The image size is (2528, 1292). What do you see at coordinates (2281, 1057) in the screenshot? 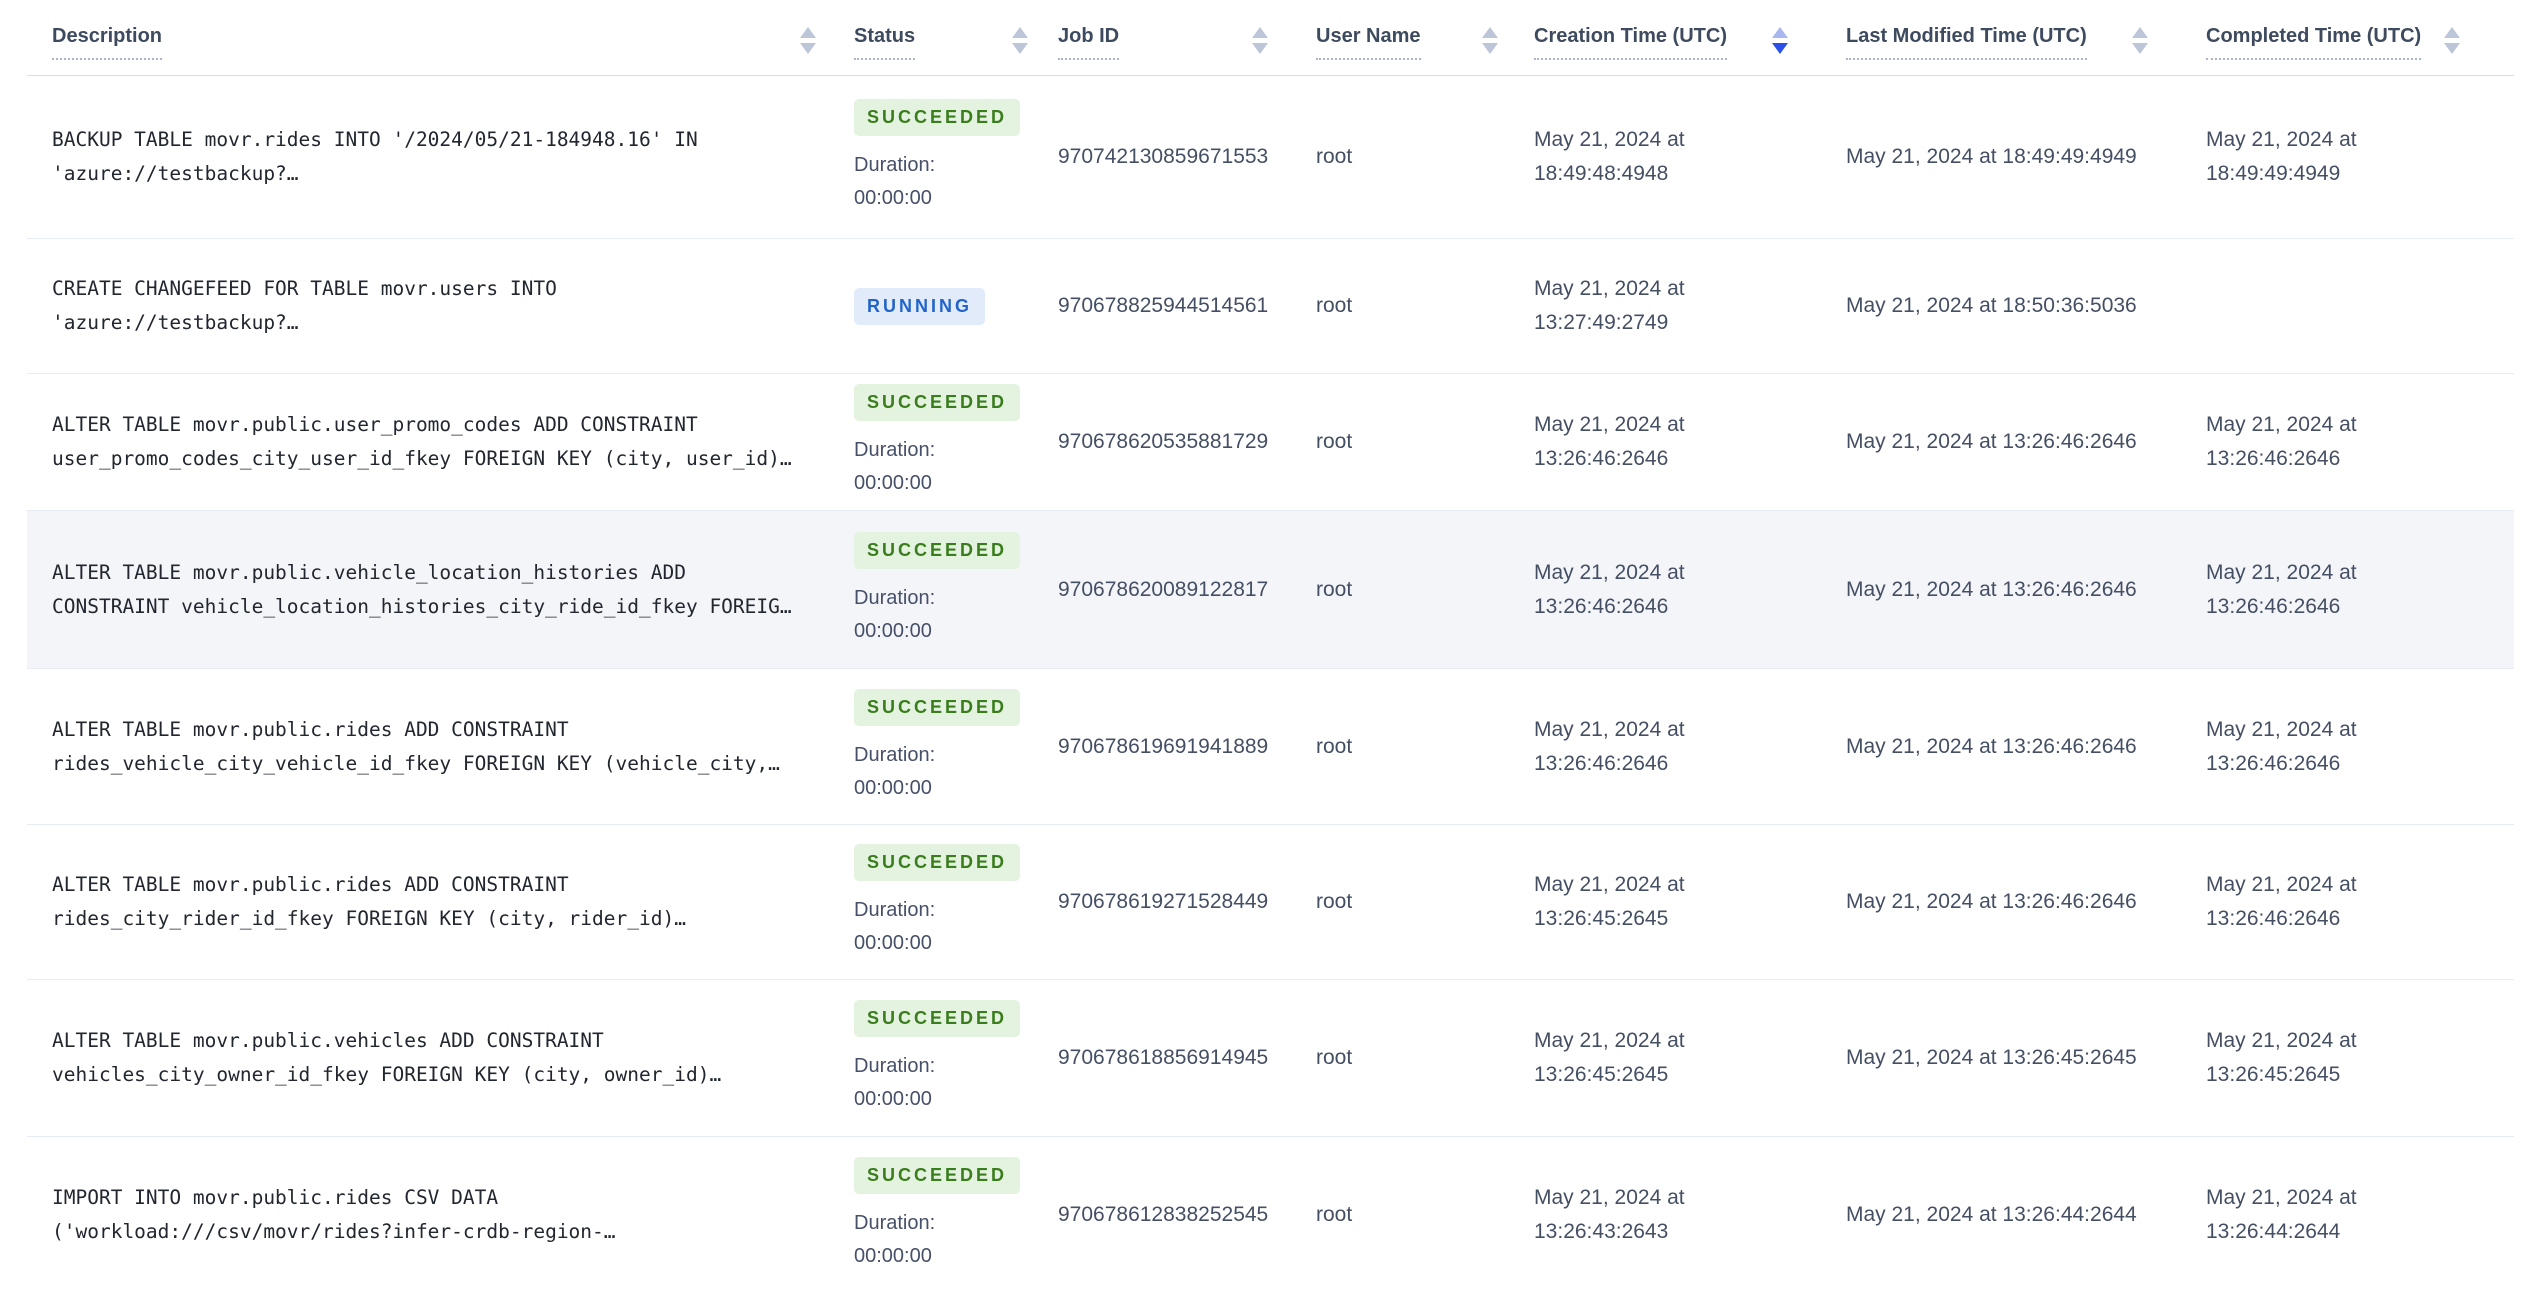
I see `completed-time: May 21, 2024 at 13:26:45:2645` at bounding box center [2281, 1057].